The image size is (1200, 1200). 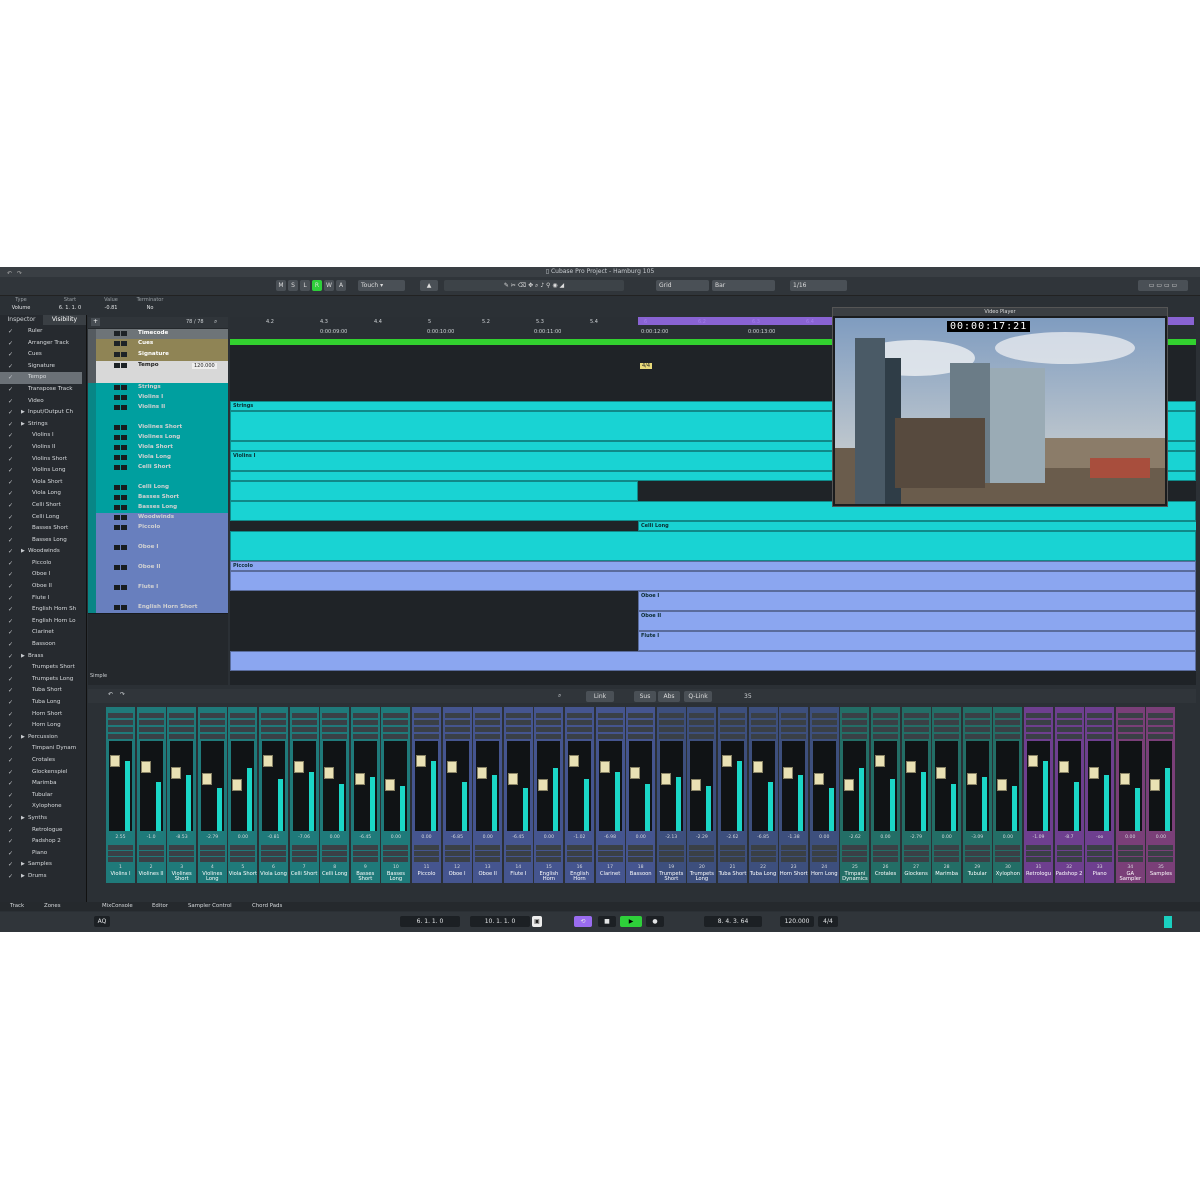 What do you see at coordinates (267, 906) in the screenshot?
I see `tab-chord-pads: Chord Pads` at bounding box center [267, 906].